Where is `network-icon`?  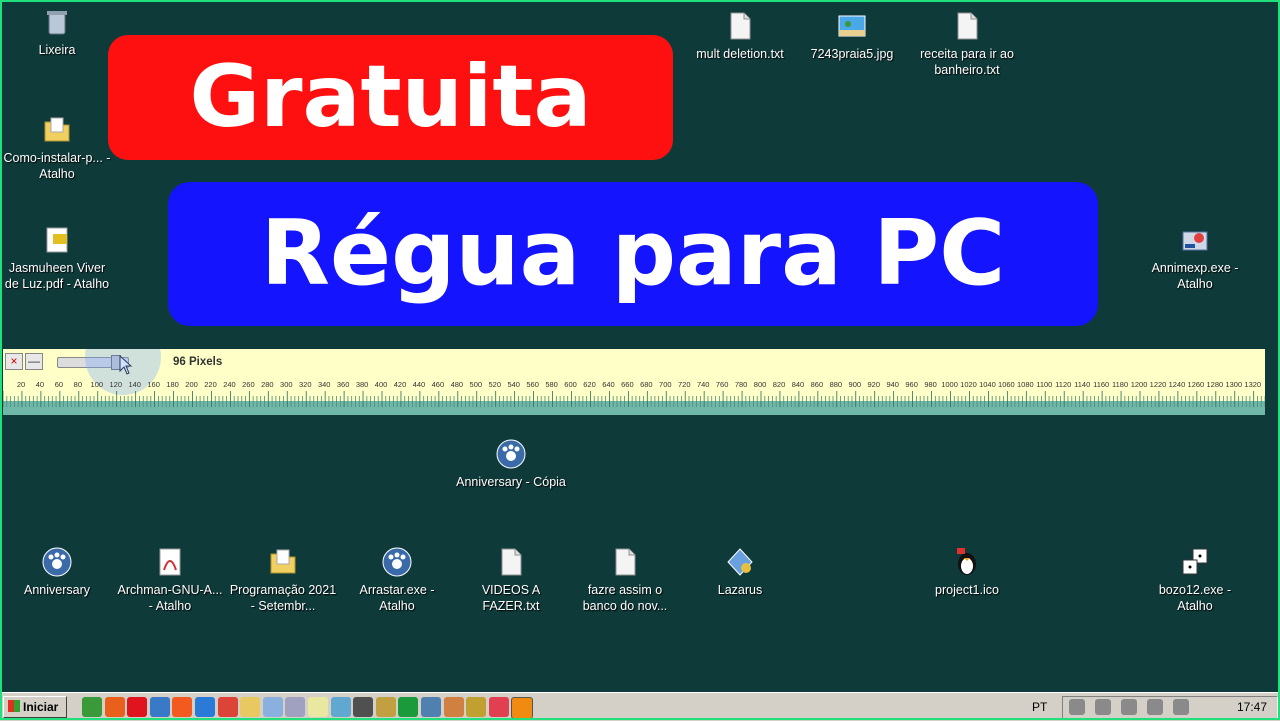
network-icon is located at coordinates (431, 707).